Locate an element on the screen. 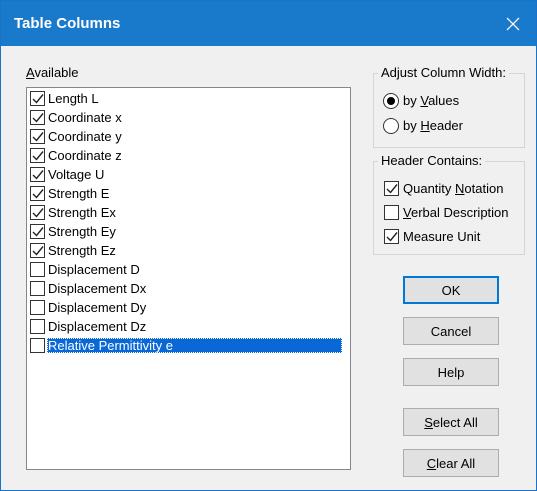  list-item-label: Strength Ex is located at coordinates (82, 212).